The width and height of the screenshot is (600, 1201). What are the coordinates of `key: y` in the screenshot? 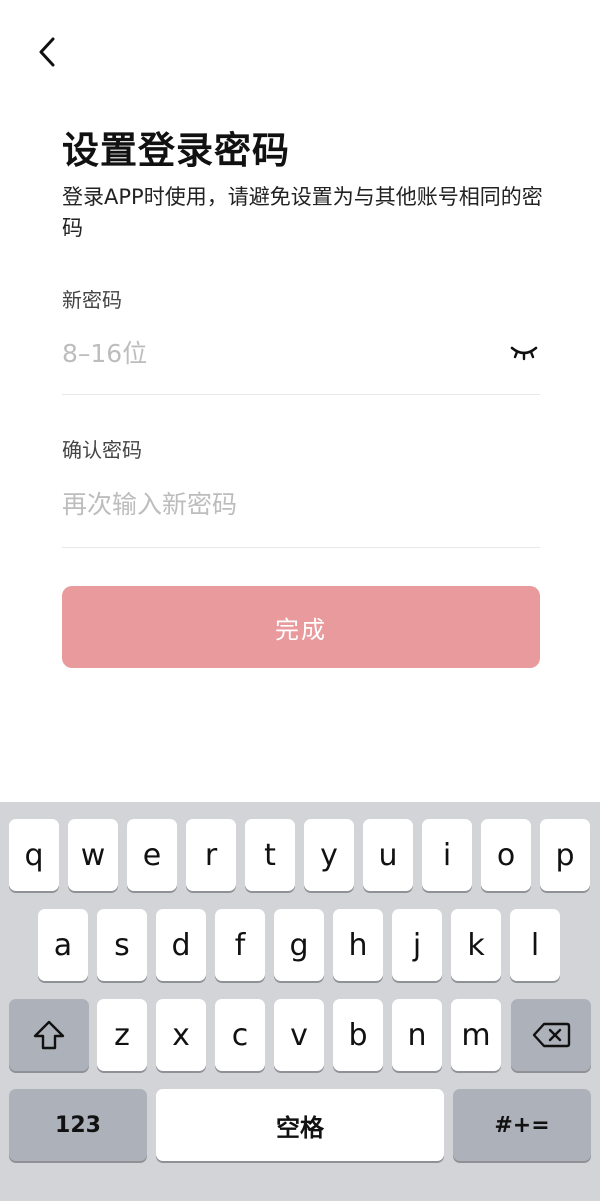 It's located at (329, 855).